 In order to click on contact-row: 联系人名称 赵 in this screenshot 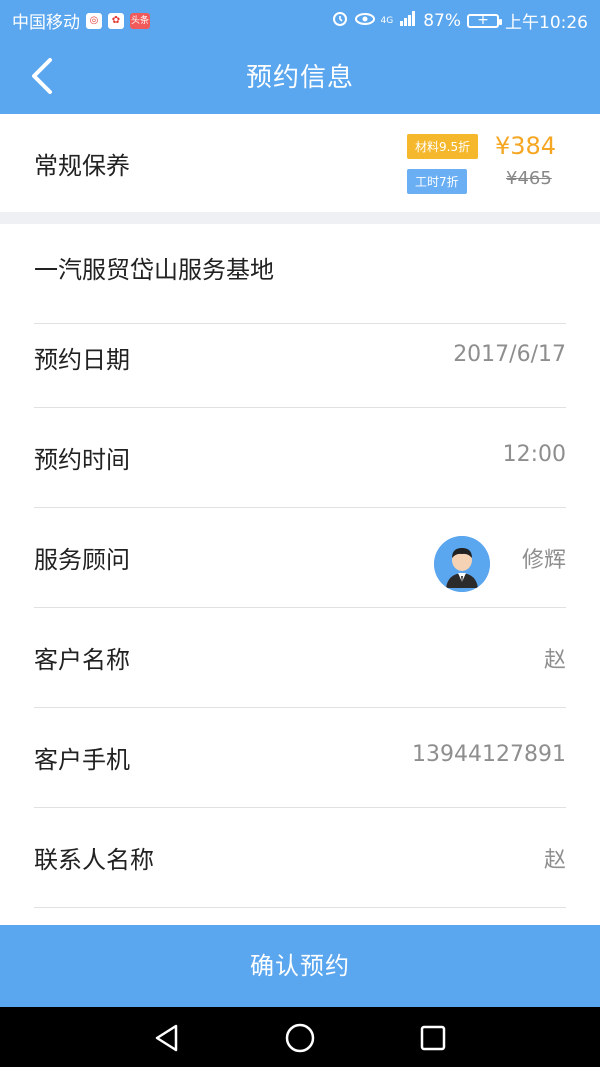, I will do `click(300, 858)`.